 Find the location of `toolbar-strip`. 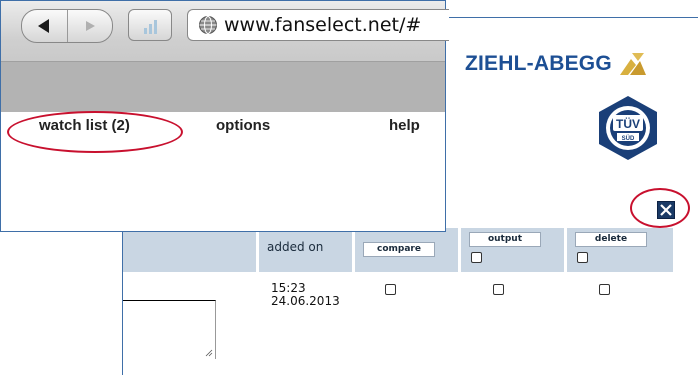

toolbar-strip is located at coordinates (223, 86).